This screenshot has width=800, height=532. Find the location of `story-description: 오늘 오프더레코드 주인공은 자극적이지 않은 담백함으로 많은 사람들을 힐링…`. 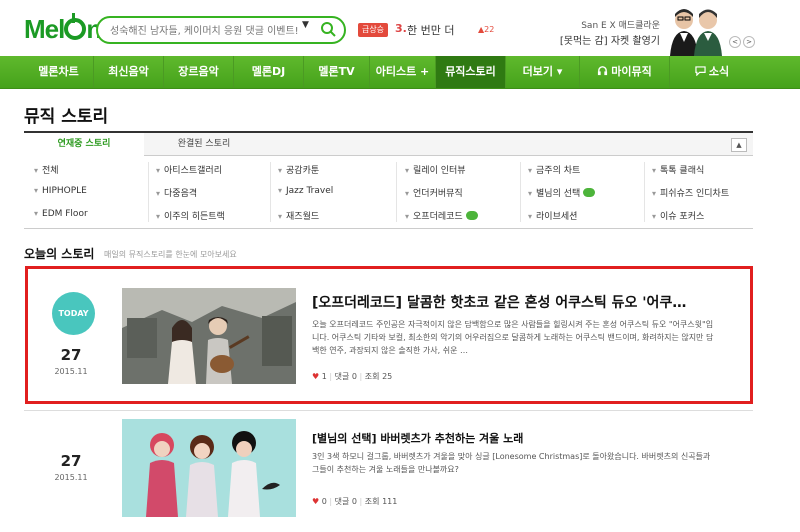

story-description: 오늘 오프더레코드 주인공은 자극적이지 않은 담백함으로 많은 사람들을 힐링… is located at coordinates (513, 337).